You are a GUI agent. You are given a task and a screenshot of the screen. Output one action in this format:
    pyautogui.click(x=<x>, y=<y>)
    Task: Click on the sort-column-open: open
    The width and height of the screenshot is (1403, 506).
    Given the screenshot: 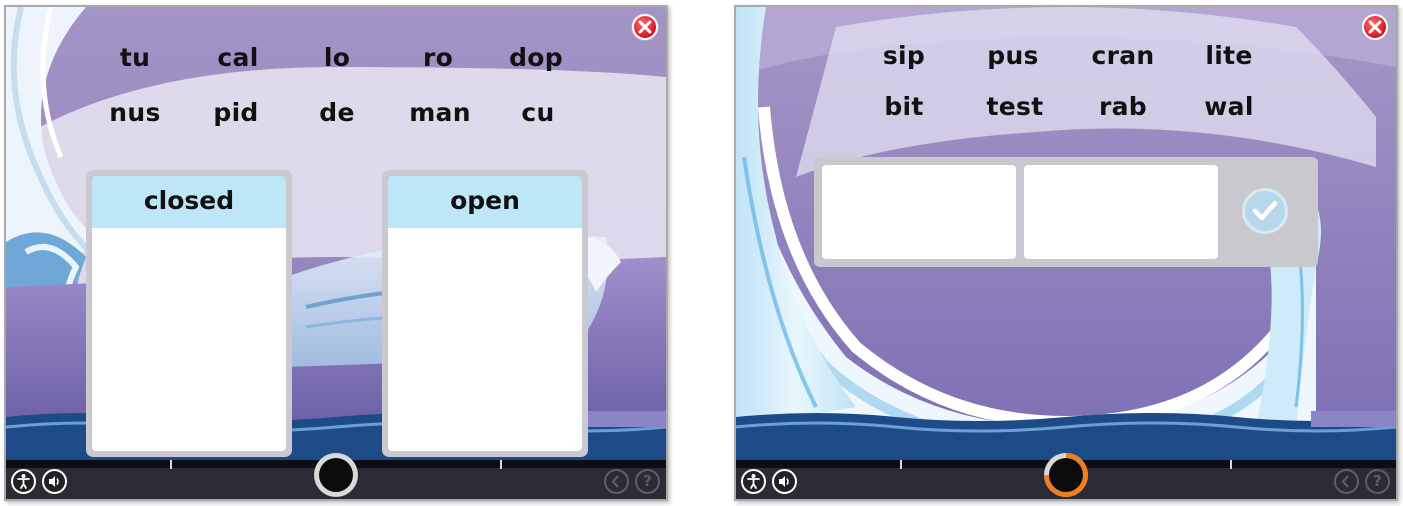 What is the action you would take?
    pyautogui.click(x=485, y=313)
    